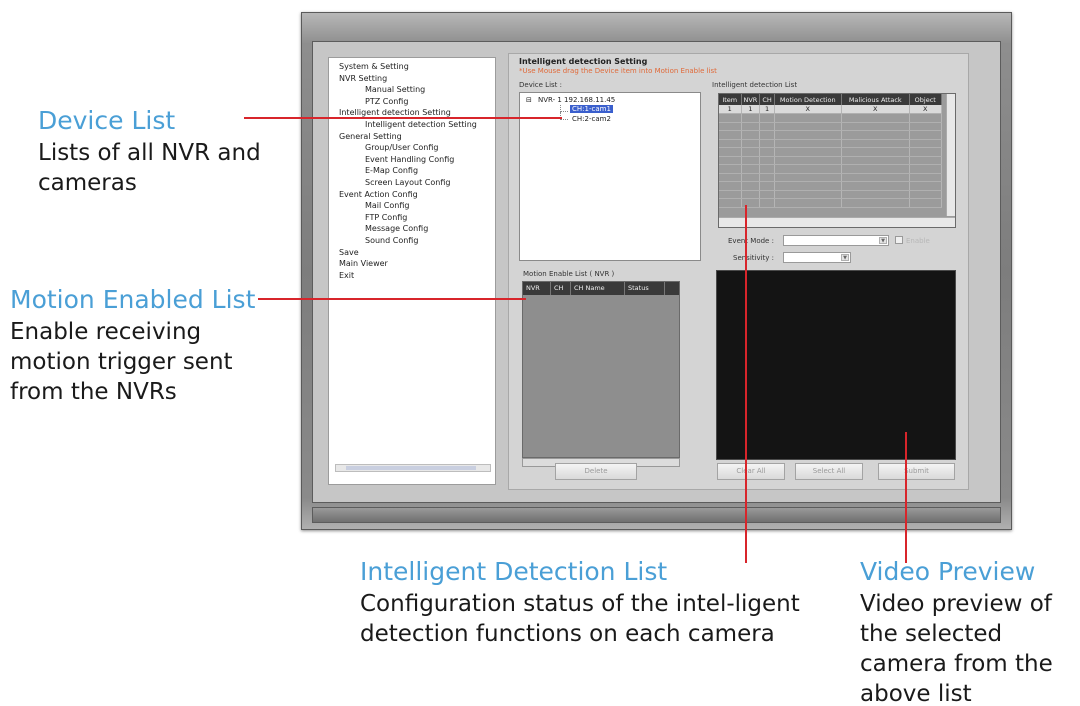 Image resolution: width=1080 pixels, height=706 pixels. What do you see at coordinates (875, 99) in the screenshot?
I see `det-col-malicious-attack: Malicious Attack` at bounding box center [875, 99].